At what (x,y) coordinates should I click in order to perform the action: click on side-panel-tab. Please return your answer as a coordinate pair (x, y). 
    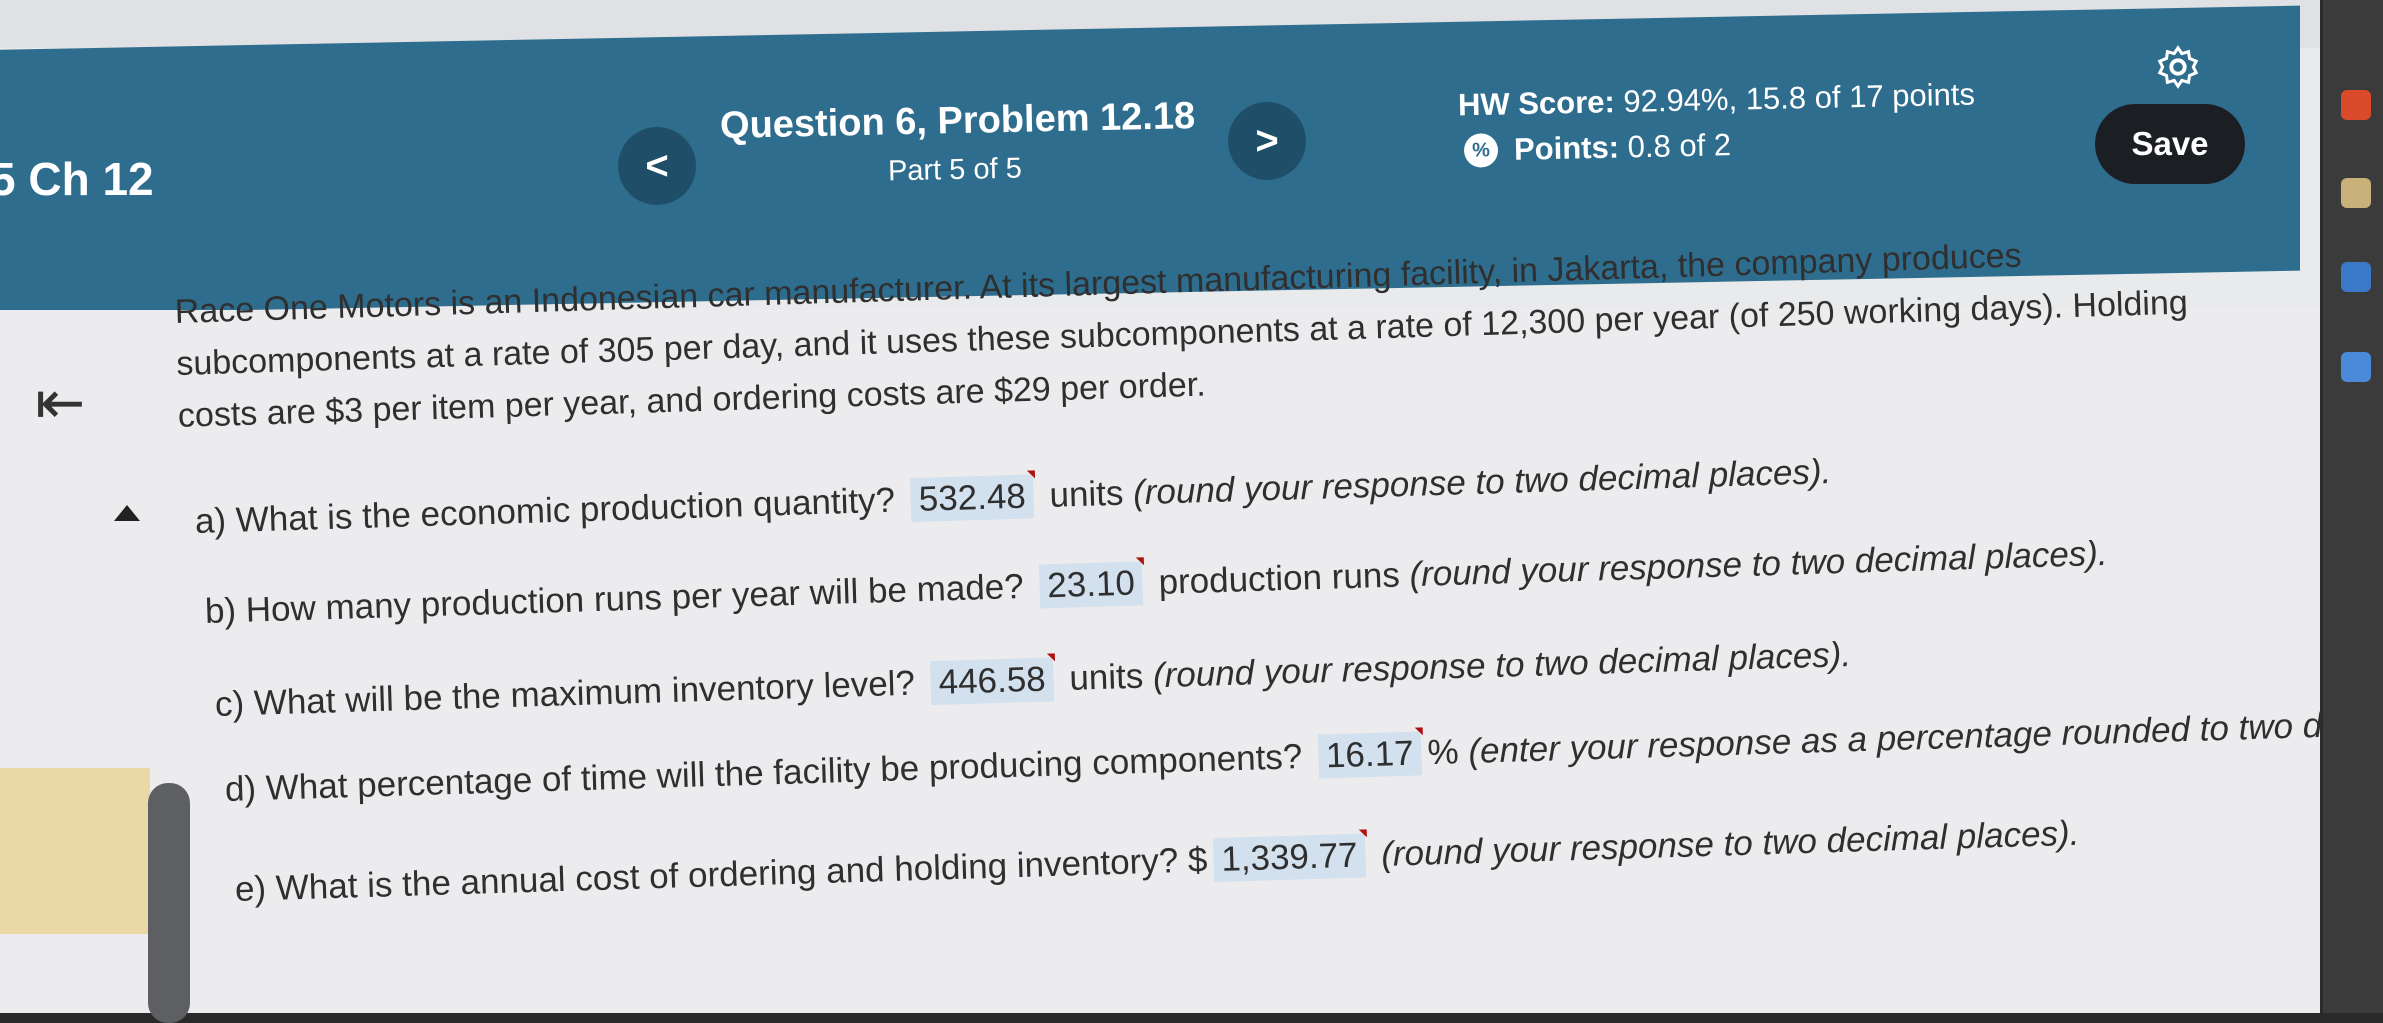
    Looking at the image, I should click on (75, 851).